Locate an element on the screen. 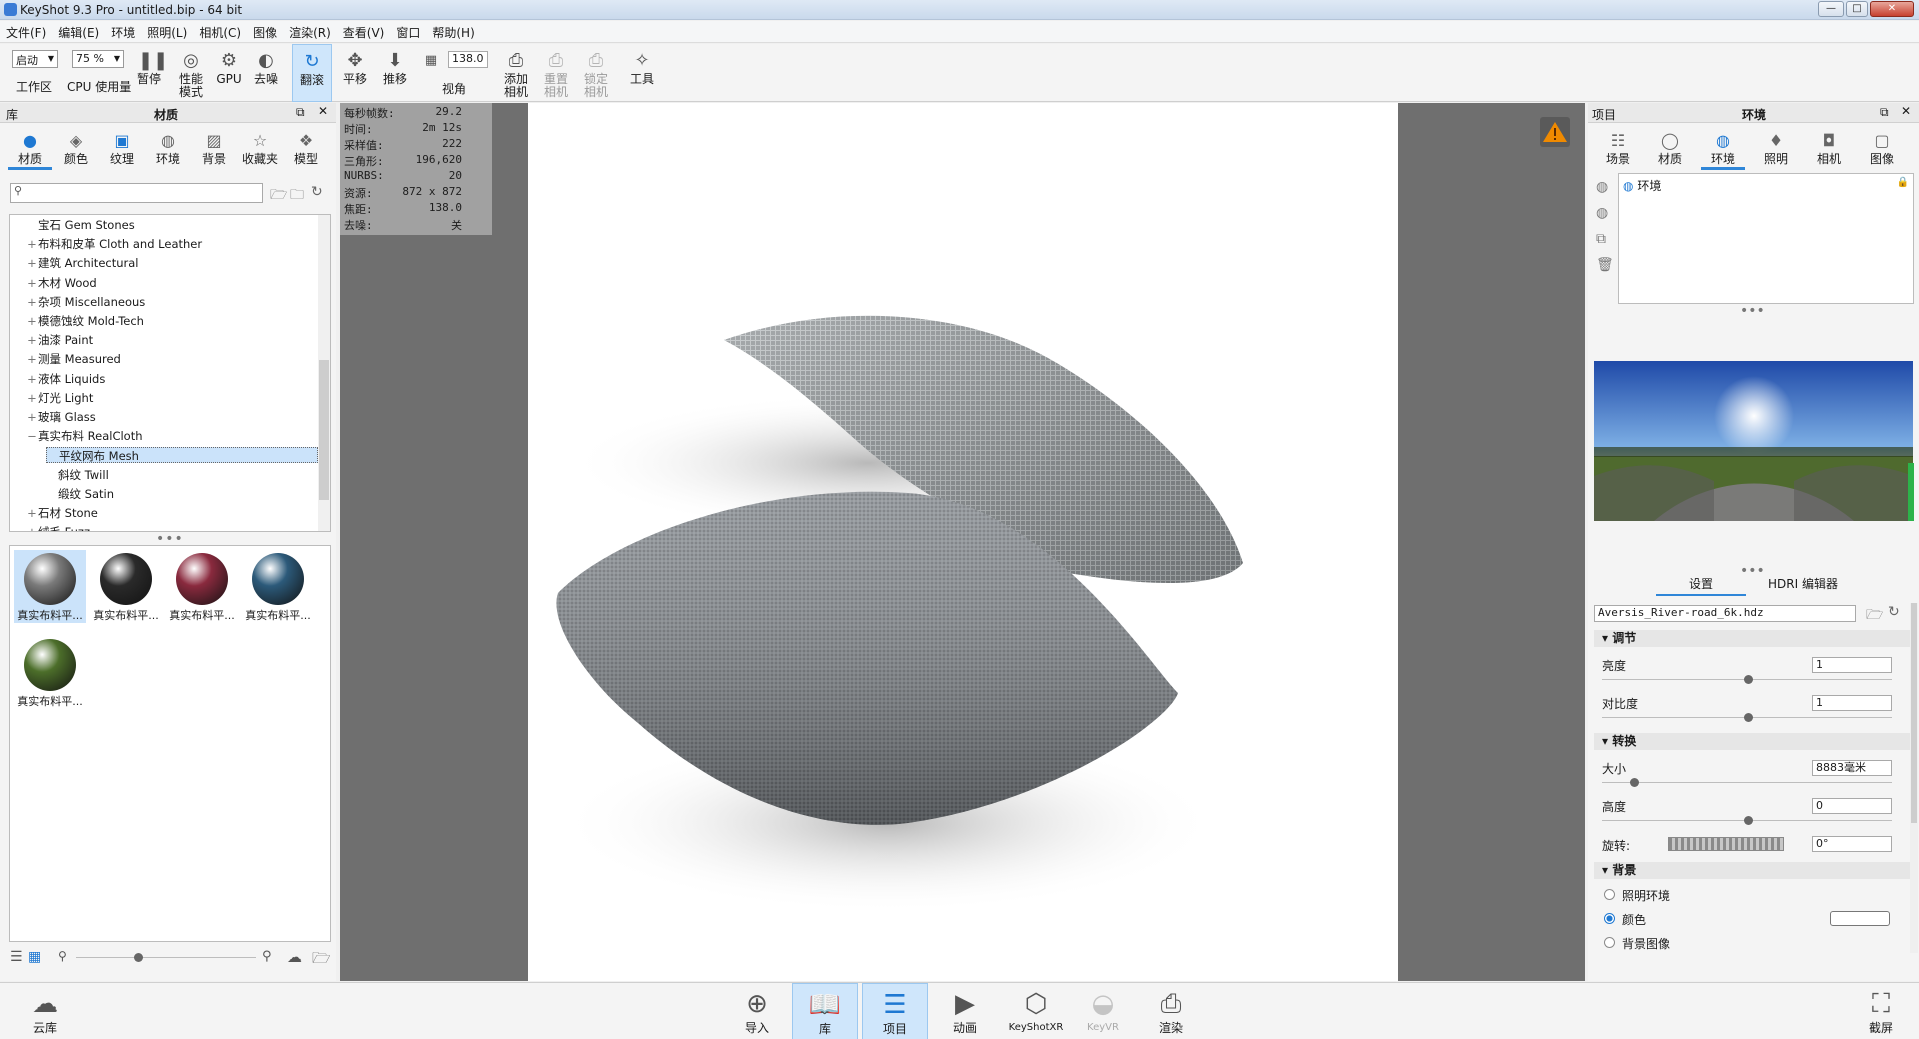 This screenshot has height=1039, width=1919. maximize-button: □ is located at coordinates (1857, 9).